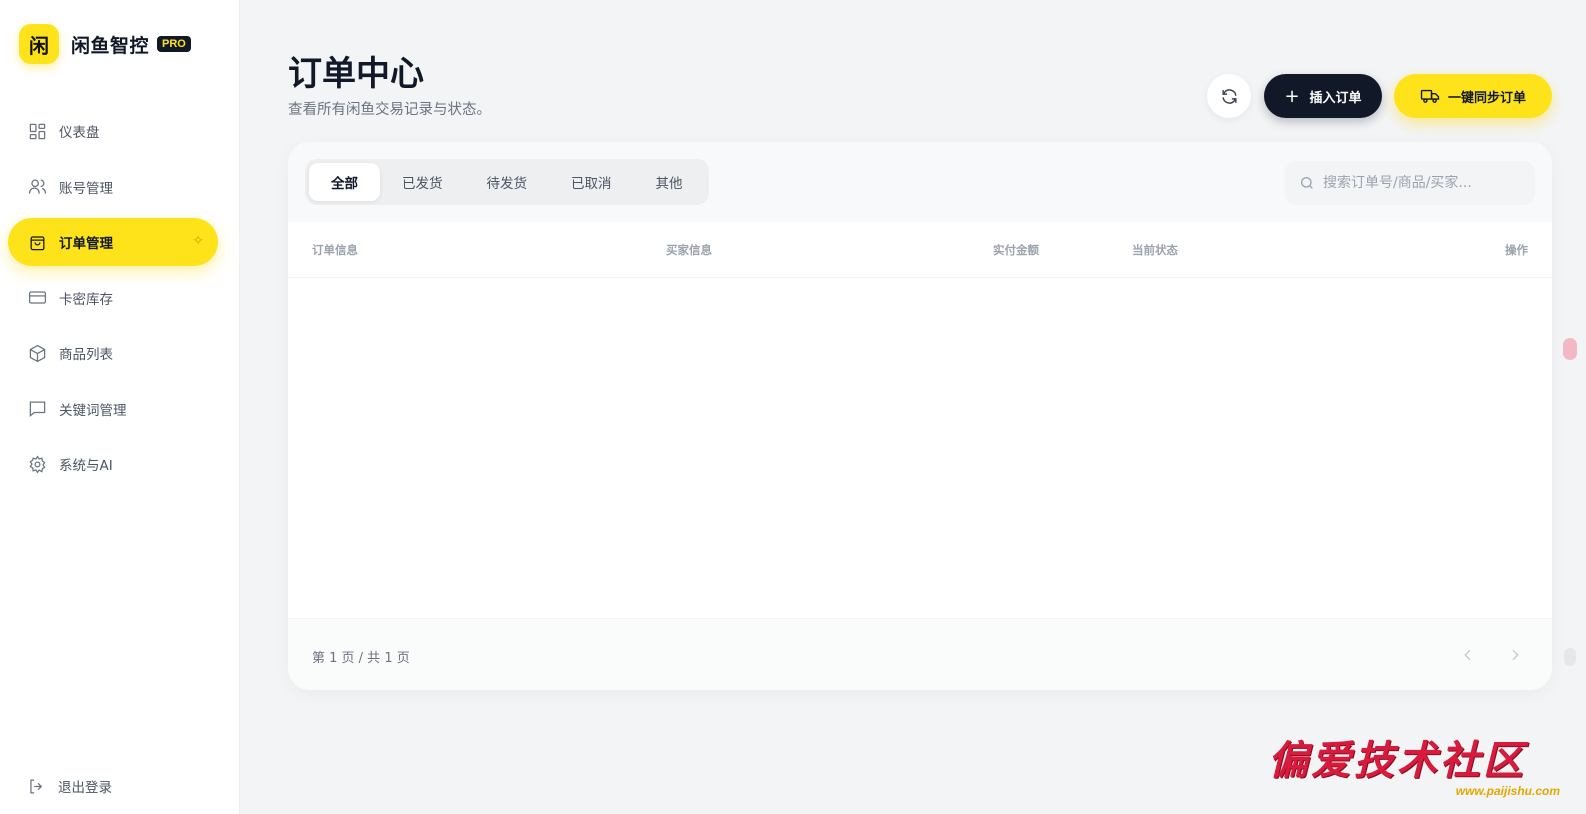 The height and width of the screenshot is (814, 1586). I want to click on sync-orders-button: 一键同步订单, so click(1473, 96).